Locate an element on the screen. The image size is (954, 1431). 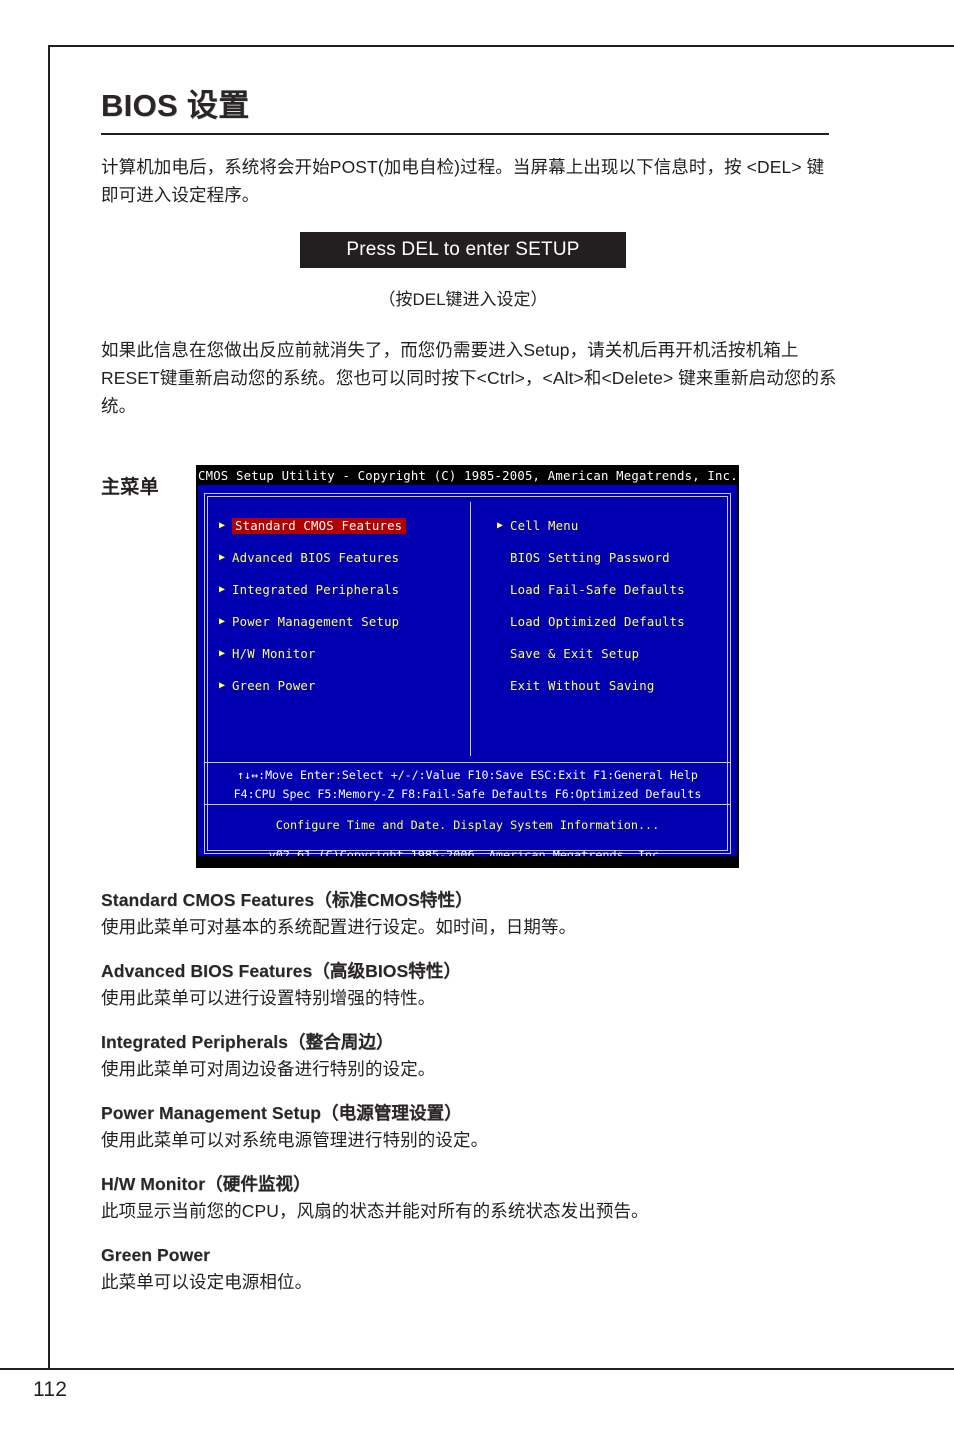
bios-menu-item-label: Save & Exit Setup is located at coordinates (575, 654).